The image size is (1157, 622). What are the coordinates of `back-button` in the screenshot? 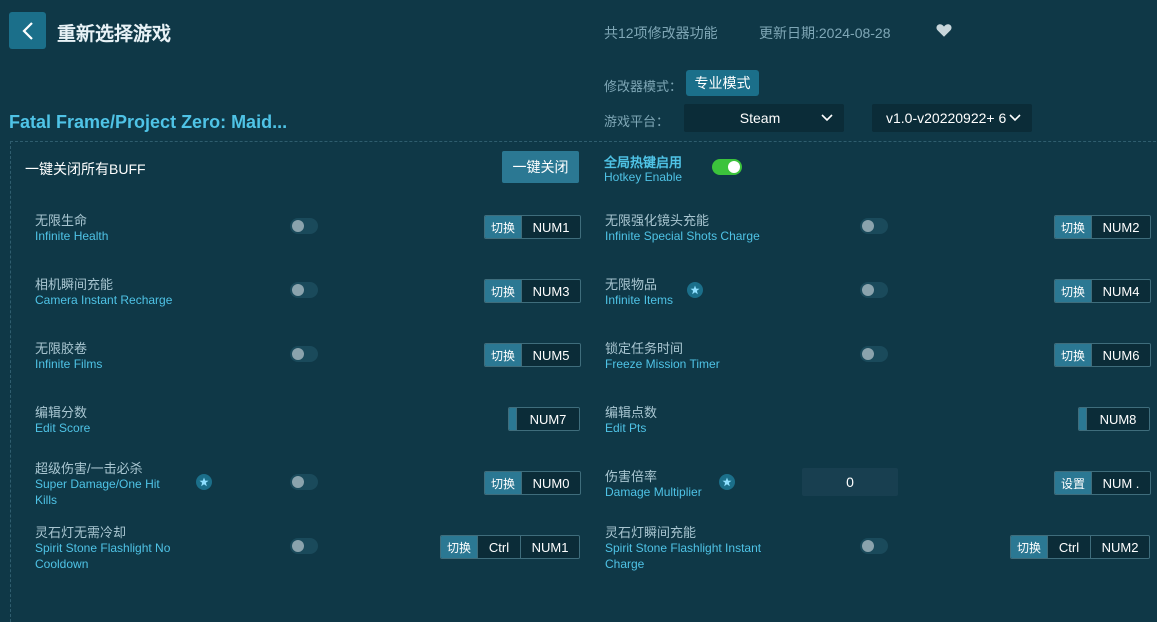 It's located at (27, 30).